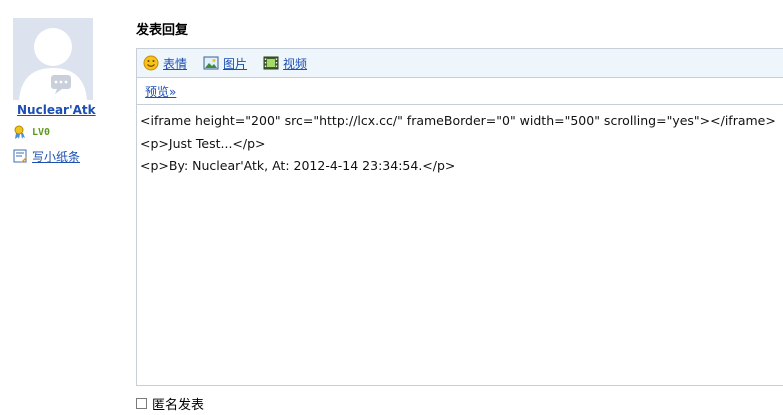 This screenshot has width=783, height=415. I want to click on anonymous-checkbox, so click(141, 403).